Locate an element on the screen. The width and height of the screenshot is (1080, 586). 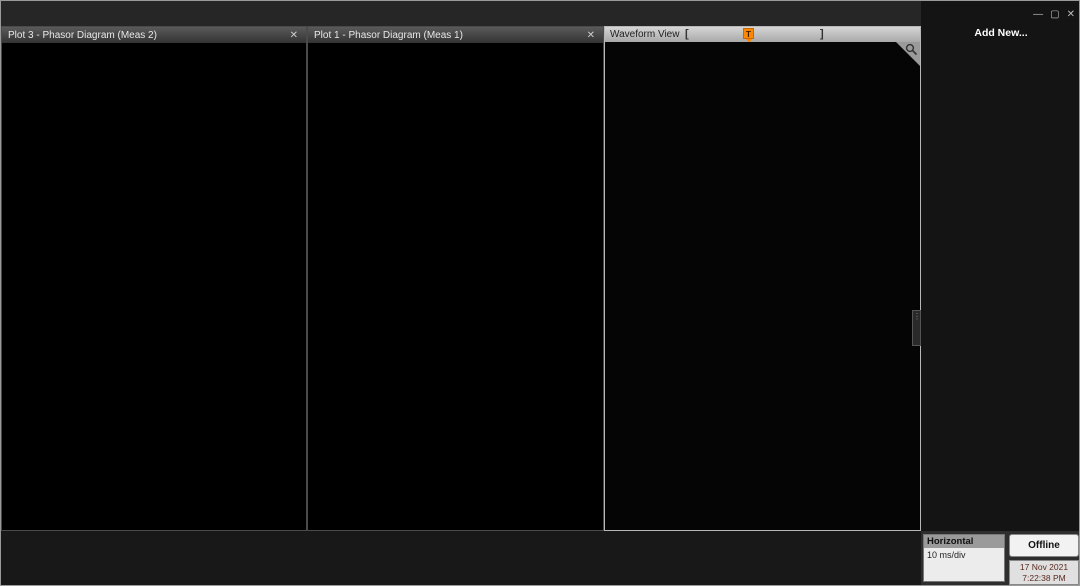
horizontal-value: 10 ms/div is located at coordinates (946, 555).